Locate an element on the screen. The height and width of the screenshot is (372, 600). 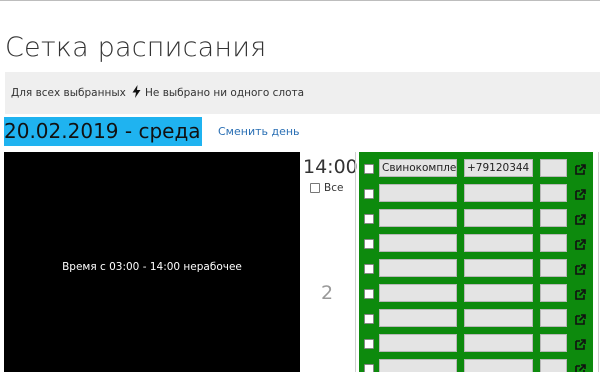
column-divider is located at coordinates (355, 262).